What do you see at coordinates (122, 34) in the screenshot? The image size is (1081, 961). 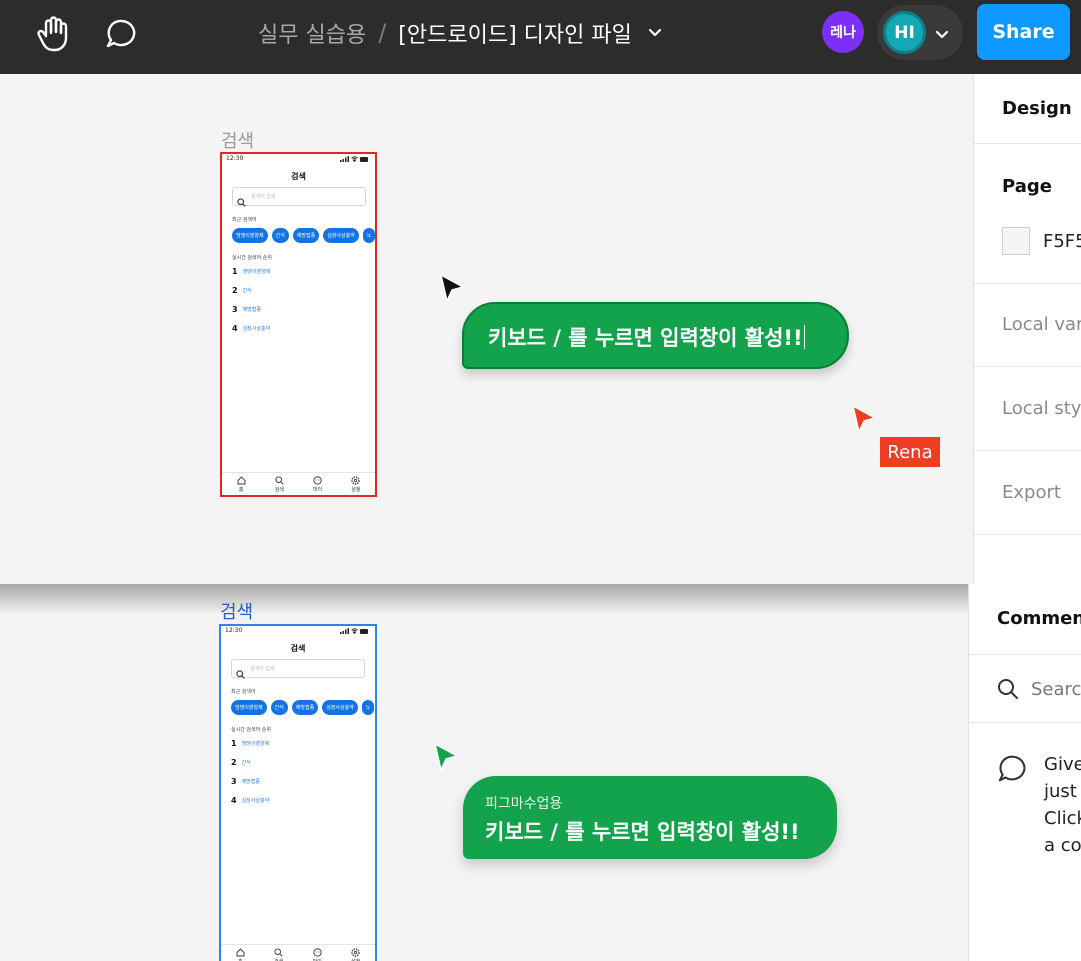 I see `comment-tool-icon` at bounding box center [122, 34].